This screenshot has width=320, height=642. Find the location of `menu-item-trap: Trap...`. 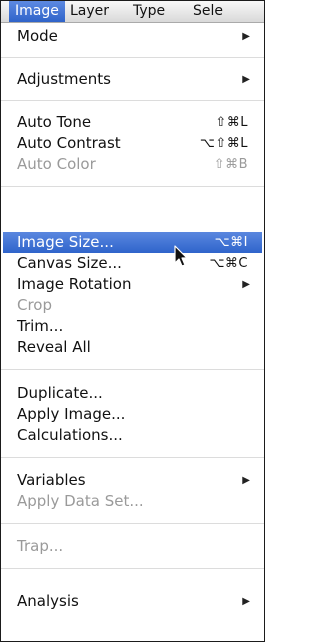

menu-item-trap: Trap... is located at coordinates (132, 546).